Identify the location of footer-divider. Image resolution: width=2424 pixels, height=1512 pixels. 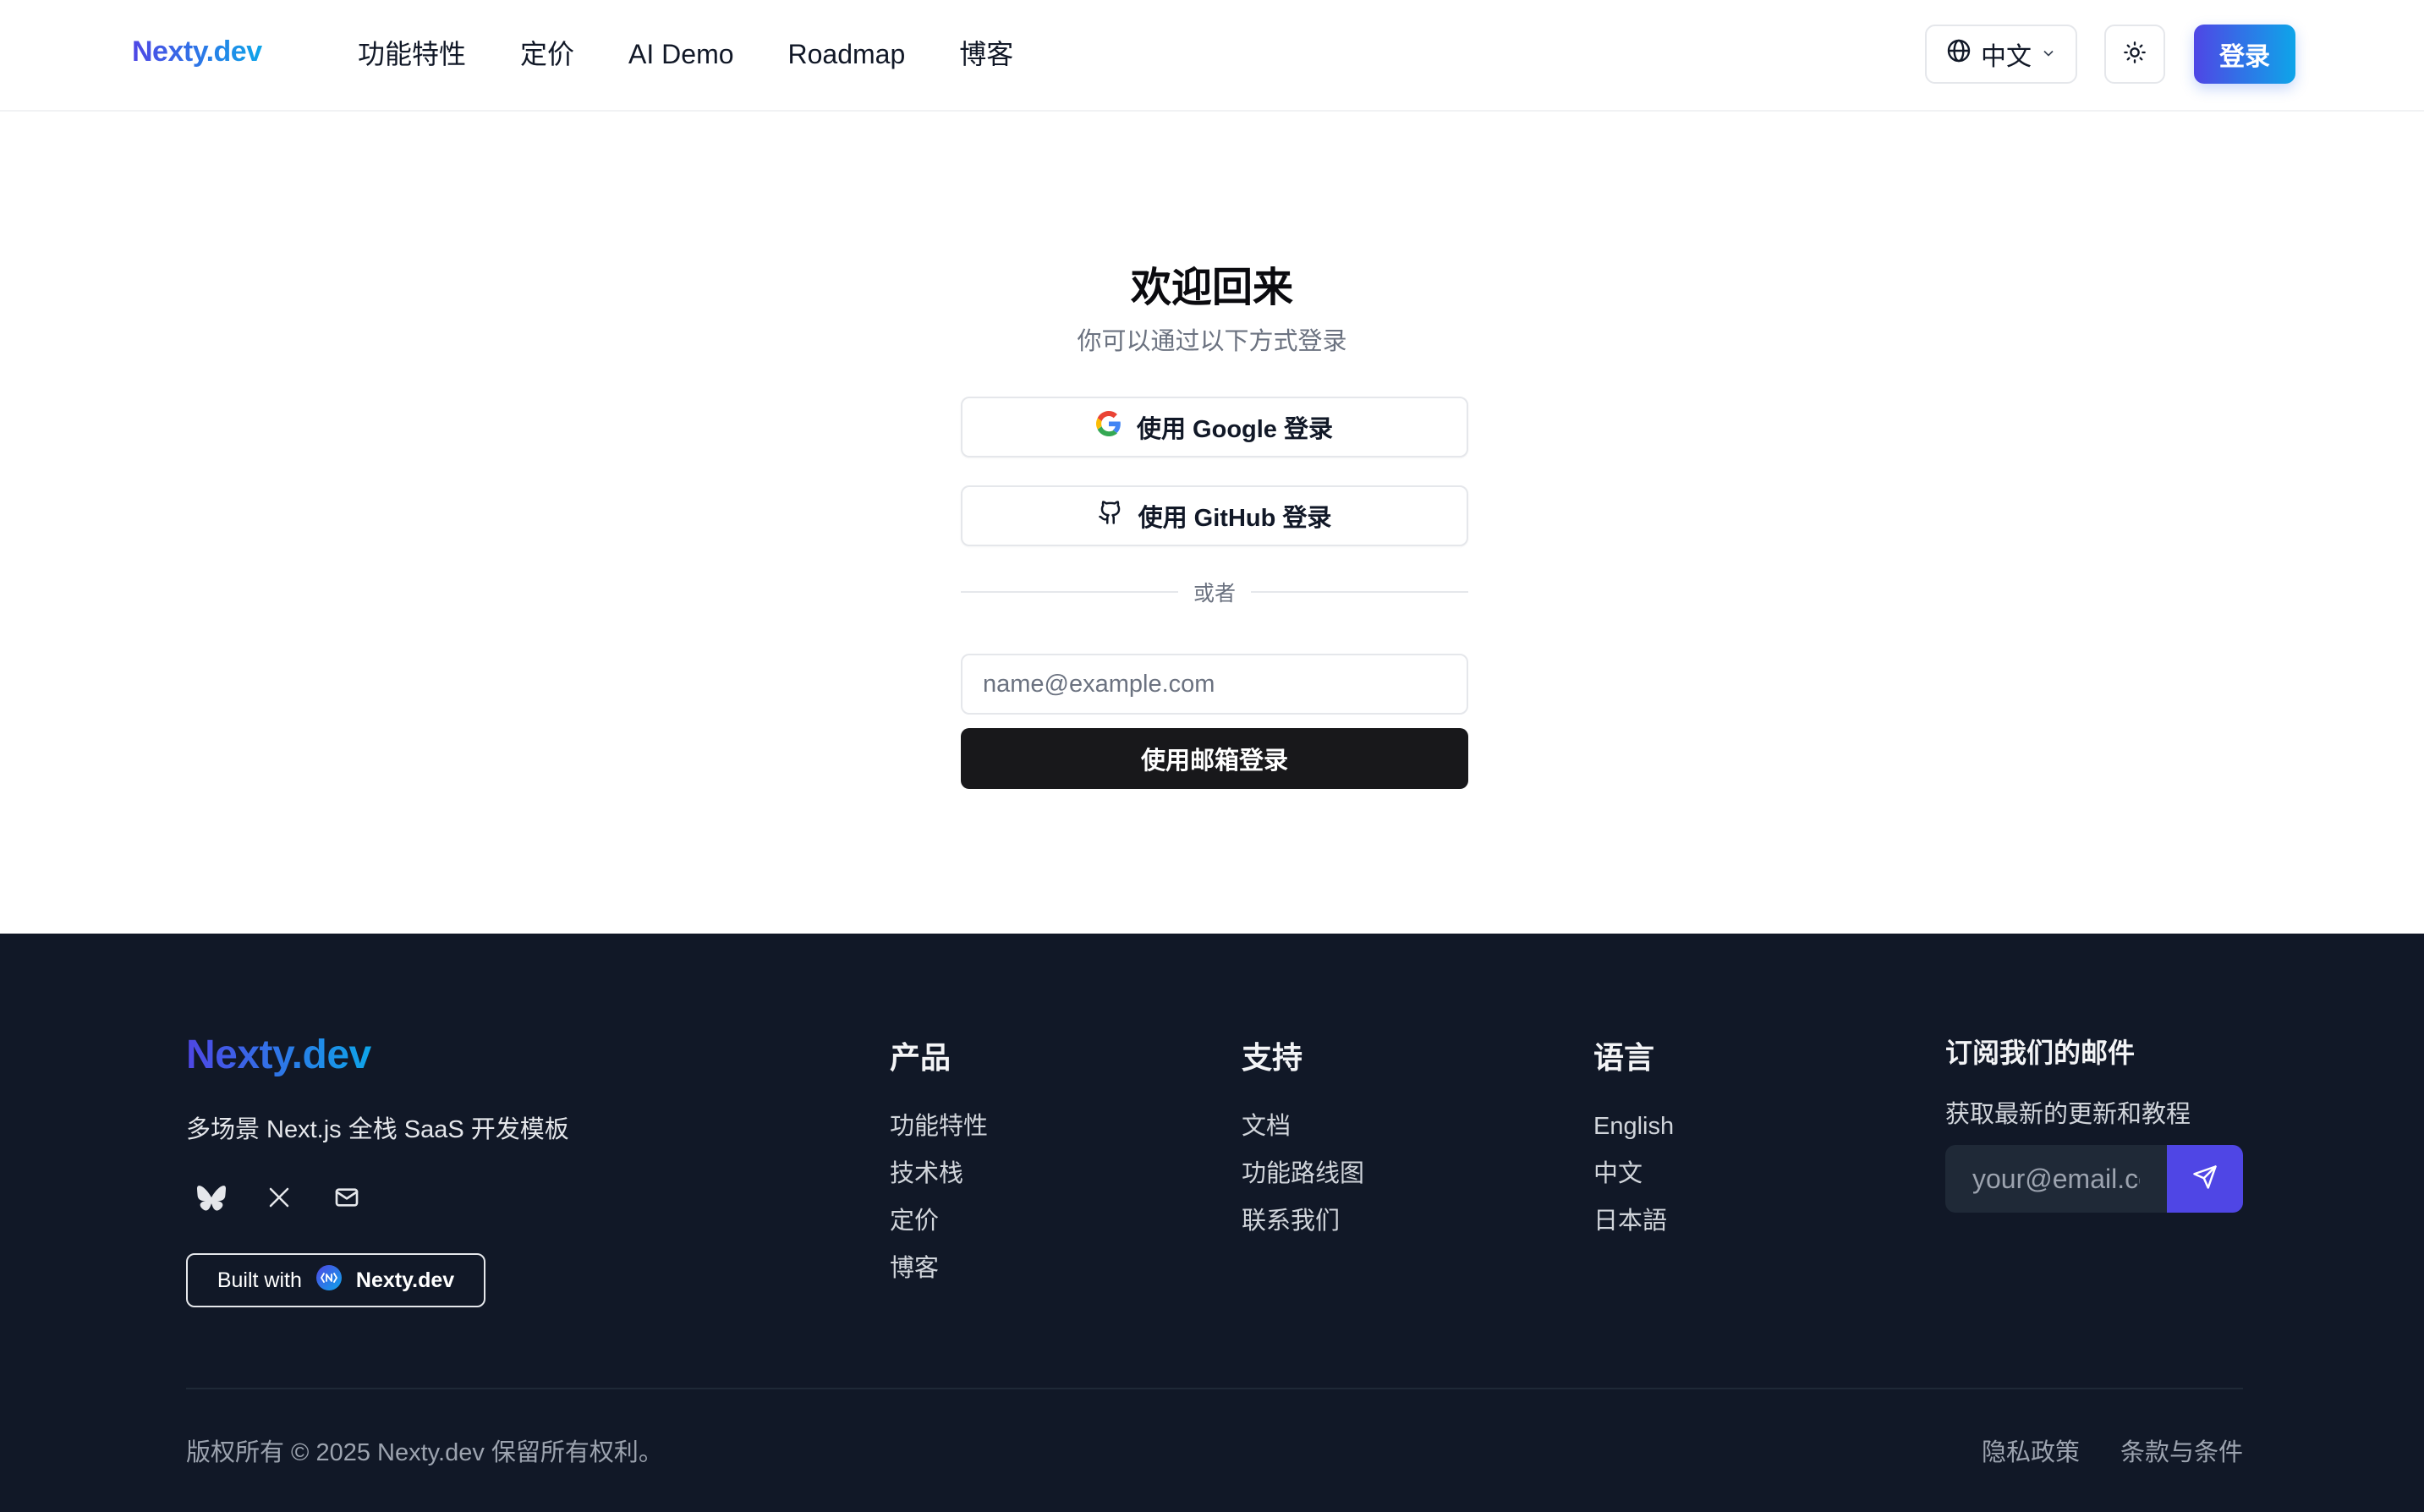
(1214, 1388).